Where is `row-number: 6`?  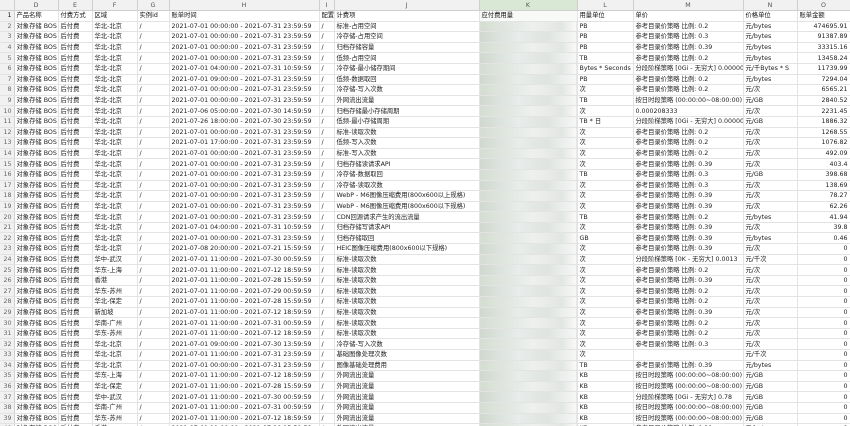 row-number: 6 is located at coordinates (7, 69).